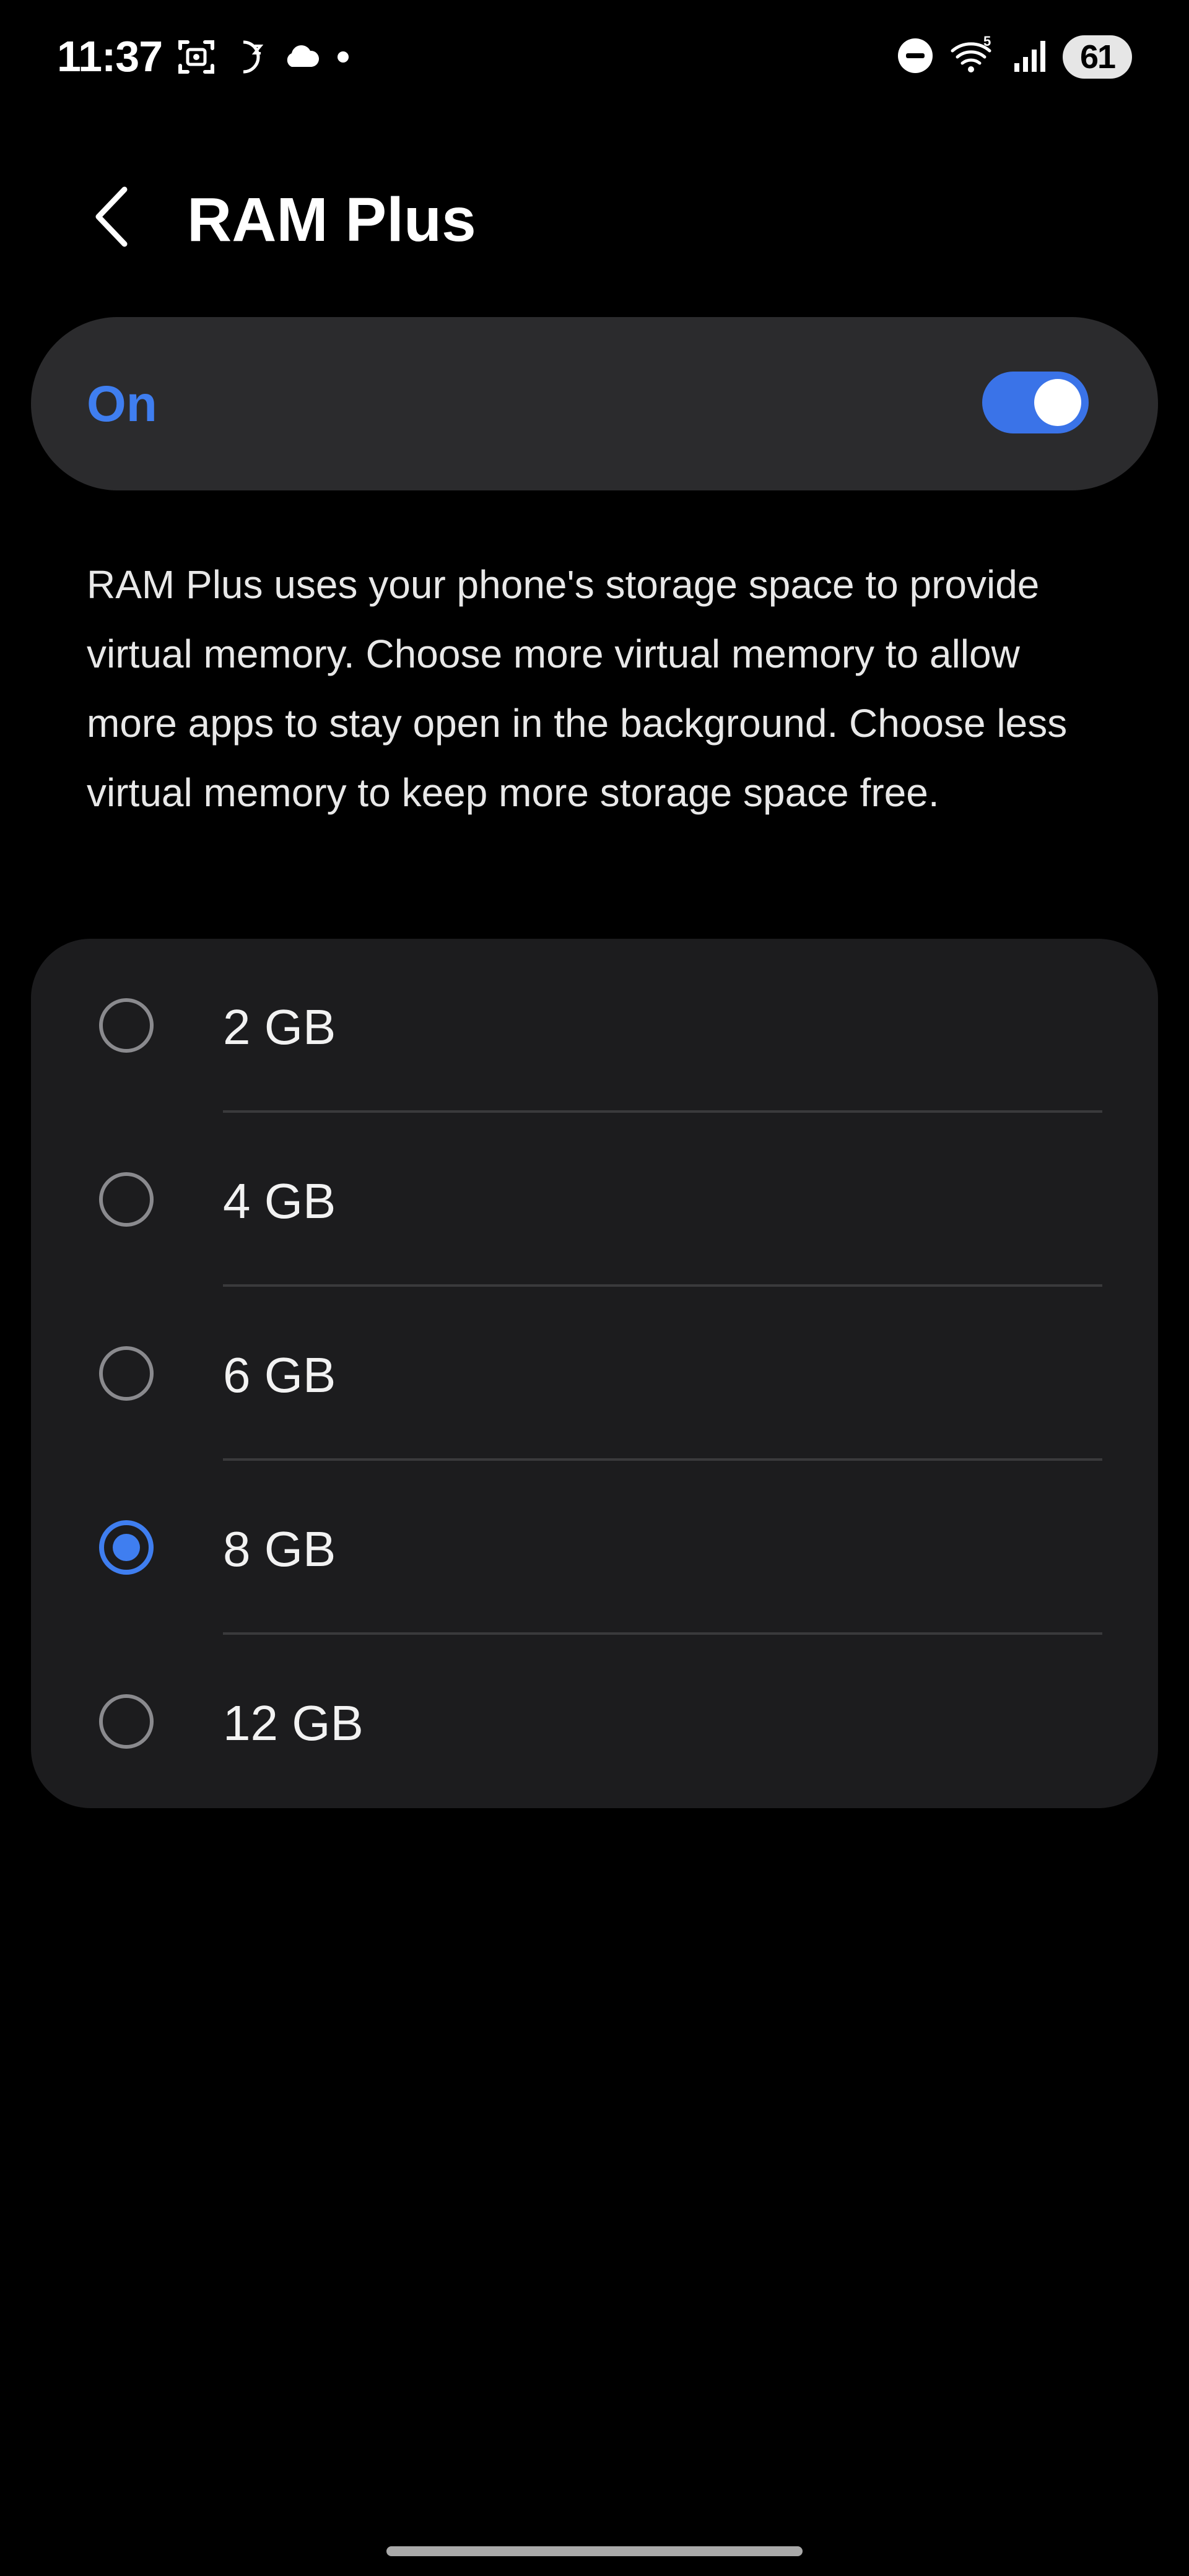  Describe the element at coordinates (973, 56) in the screenshot. I see `wifi-icon: 5` at that location.